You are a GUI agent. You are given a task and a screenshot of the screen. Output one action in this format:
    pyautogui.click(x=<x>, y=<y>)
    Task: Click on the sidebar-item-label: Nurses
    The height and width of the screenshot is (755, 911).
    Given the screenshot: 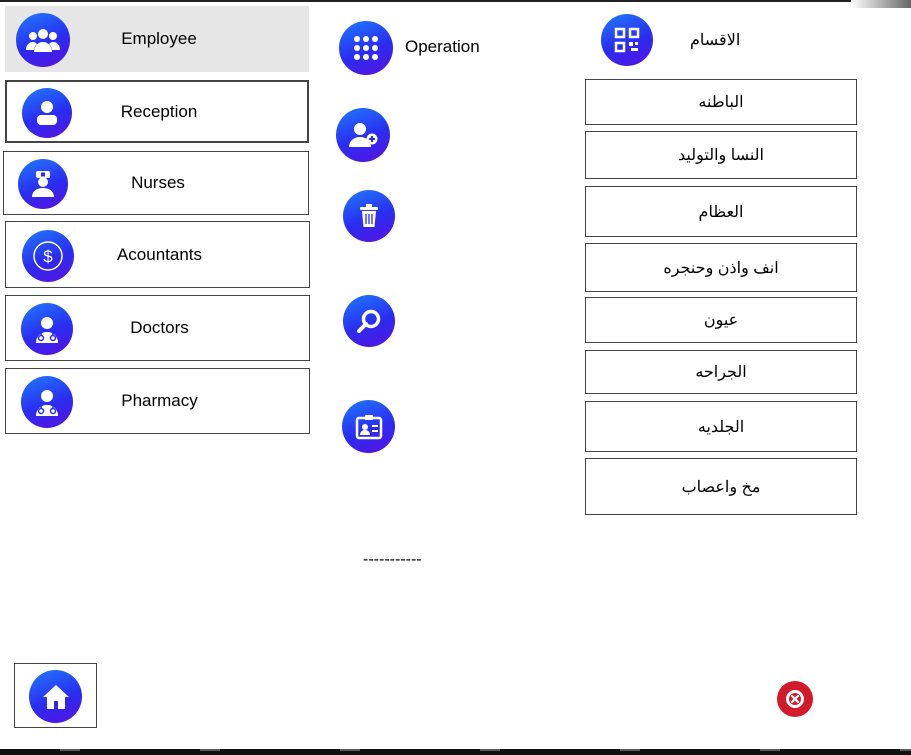 What is the action you would take?
    pyautogui.click(x=158, y=182)
    